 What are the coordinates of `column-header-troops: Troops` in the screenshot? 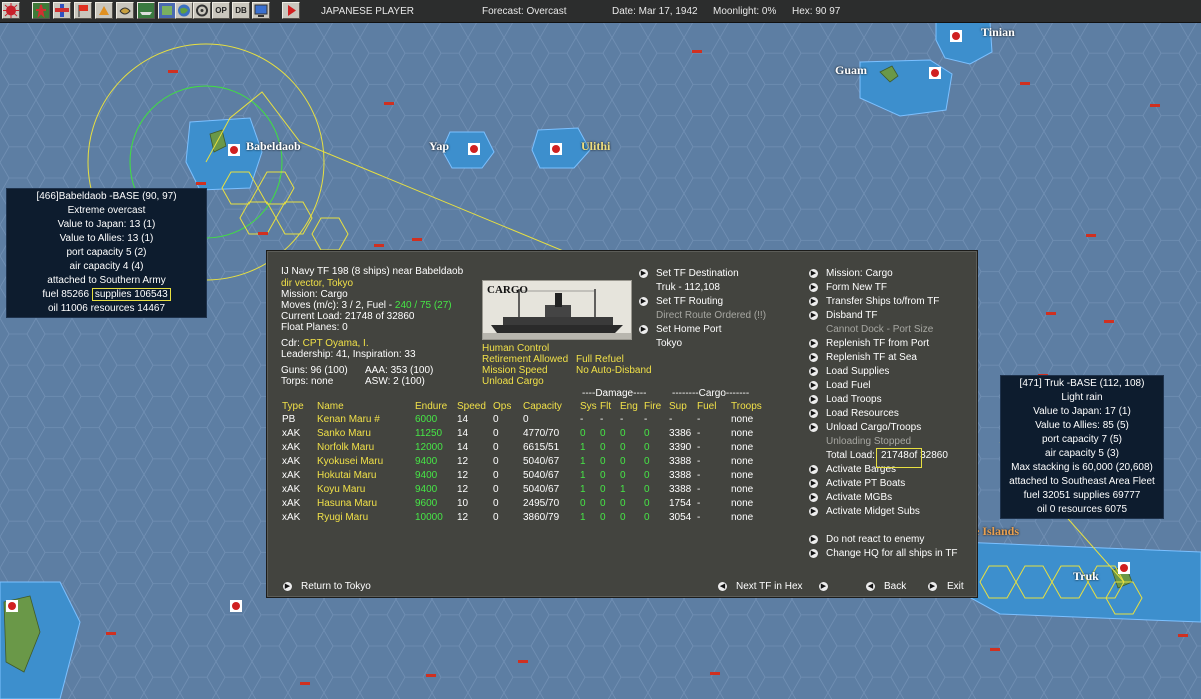 It's located at (746, 406).